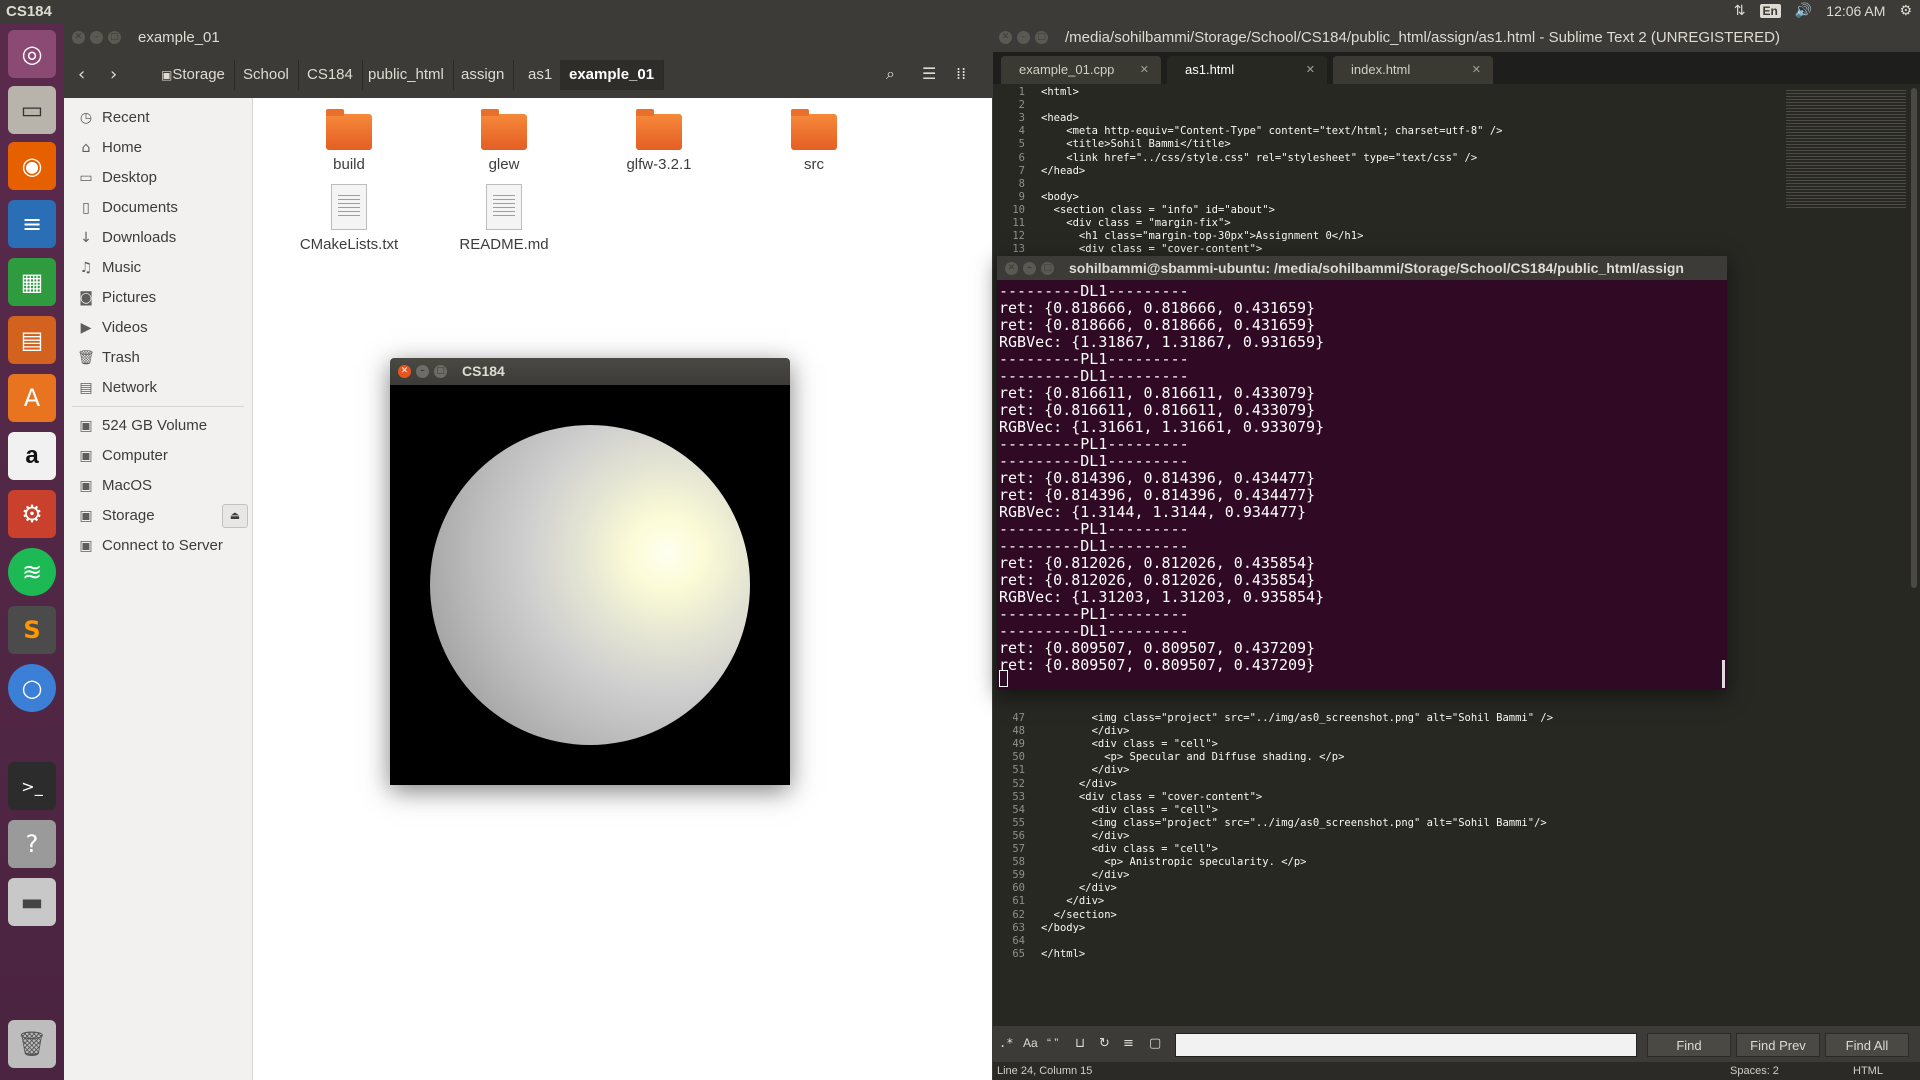 This screenshot has width=1920, height=1080. I want to click on keyboard-layout-indicator: En, so click(1770, 11).